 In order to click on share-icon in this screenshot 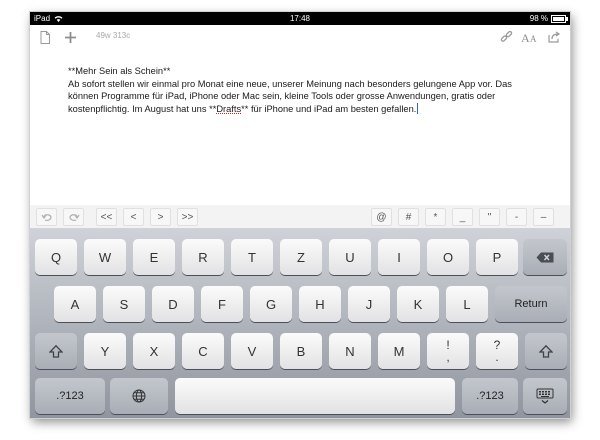, I will do `click(554, 37)`.